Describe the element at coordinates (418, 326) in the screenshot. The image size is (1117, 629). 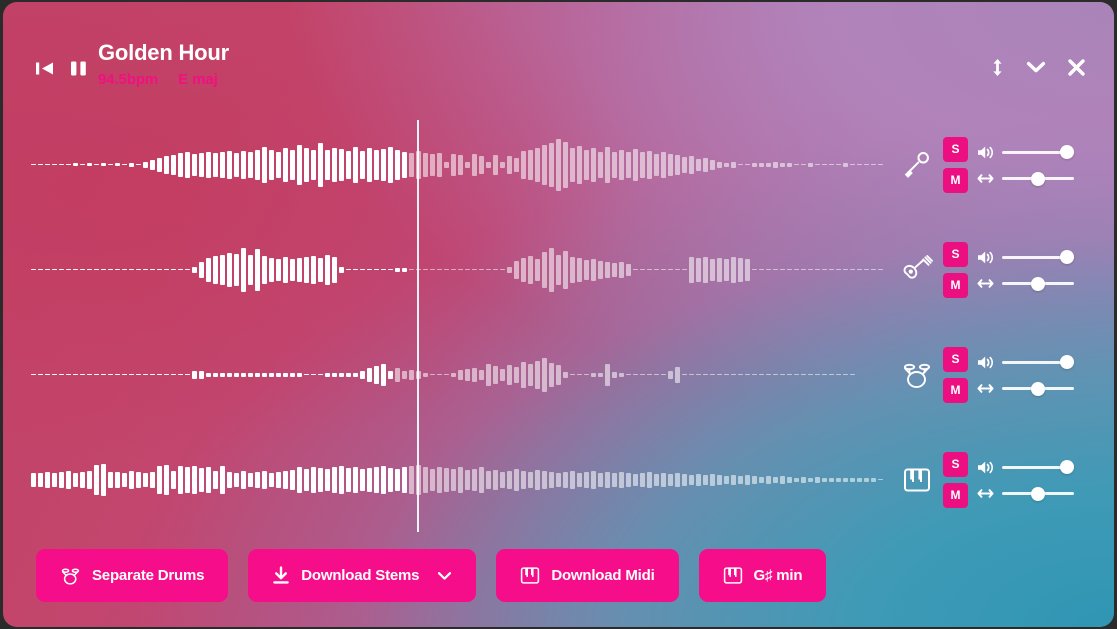
I see `playhead` at that location.